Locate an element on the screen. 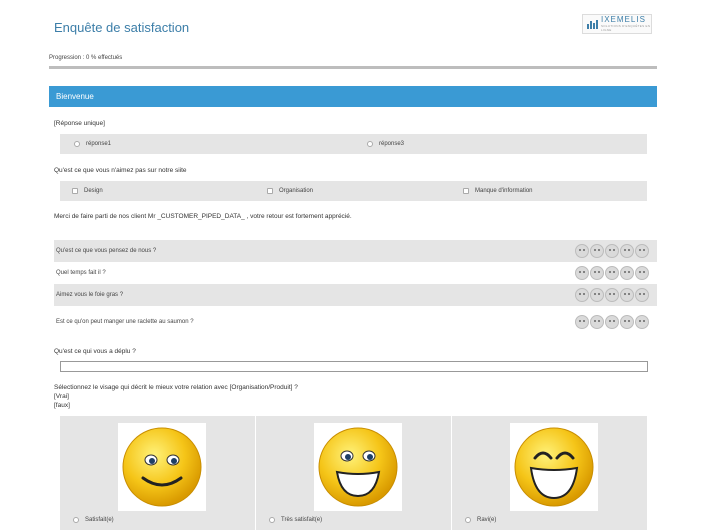  face-label-ravi: Ravi(e) is located at coordinates (487, 520).